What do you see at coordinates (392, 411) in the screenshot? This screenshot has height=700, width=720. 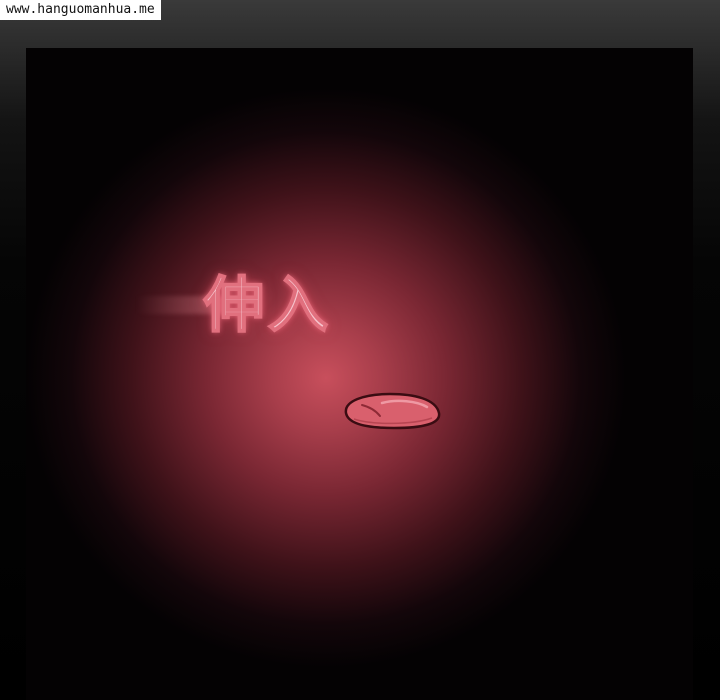 I see `tongue-illustration` at bounding box center [392, 411].